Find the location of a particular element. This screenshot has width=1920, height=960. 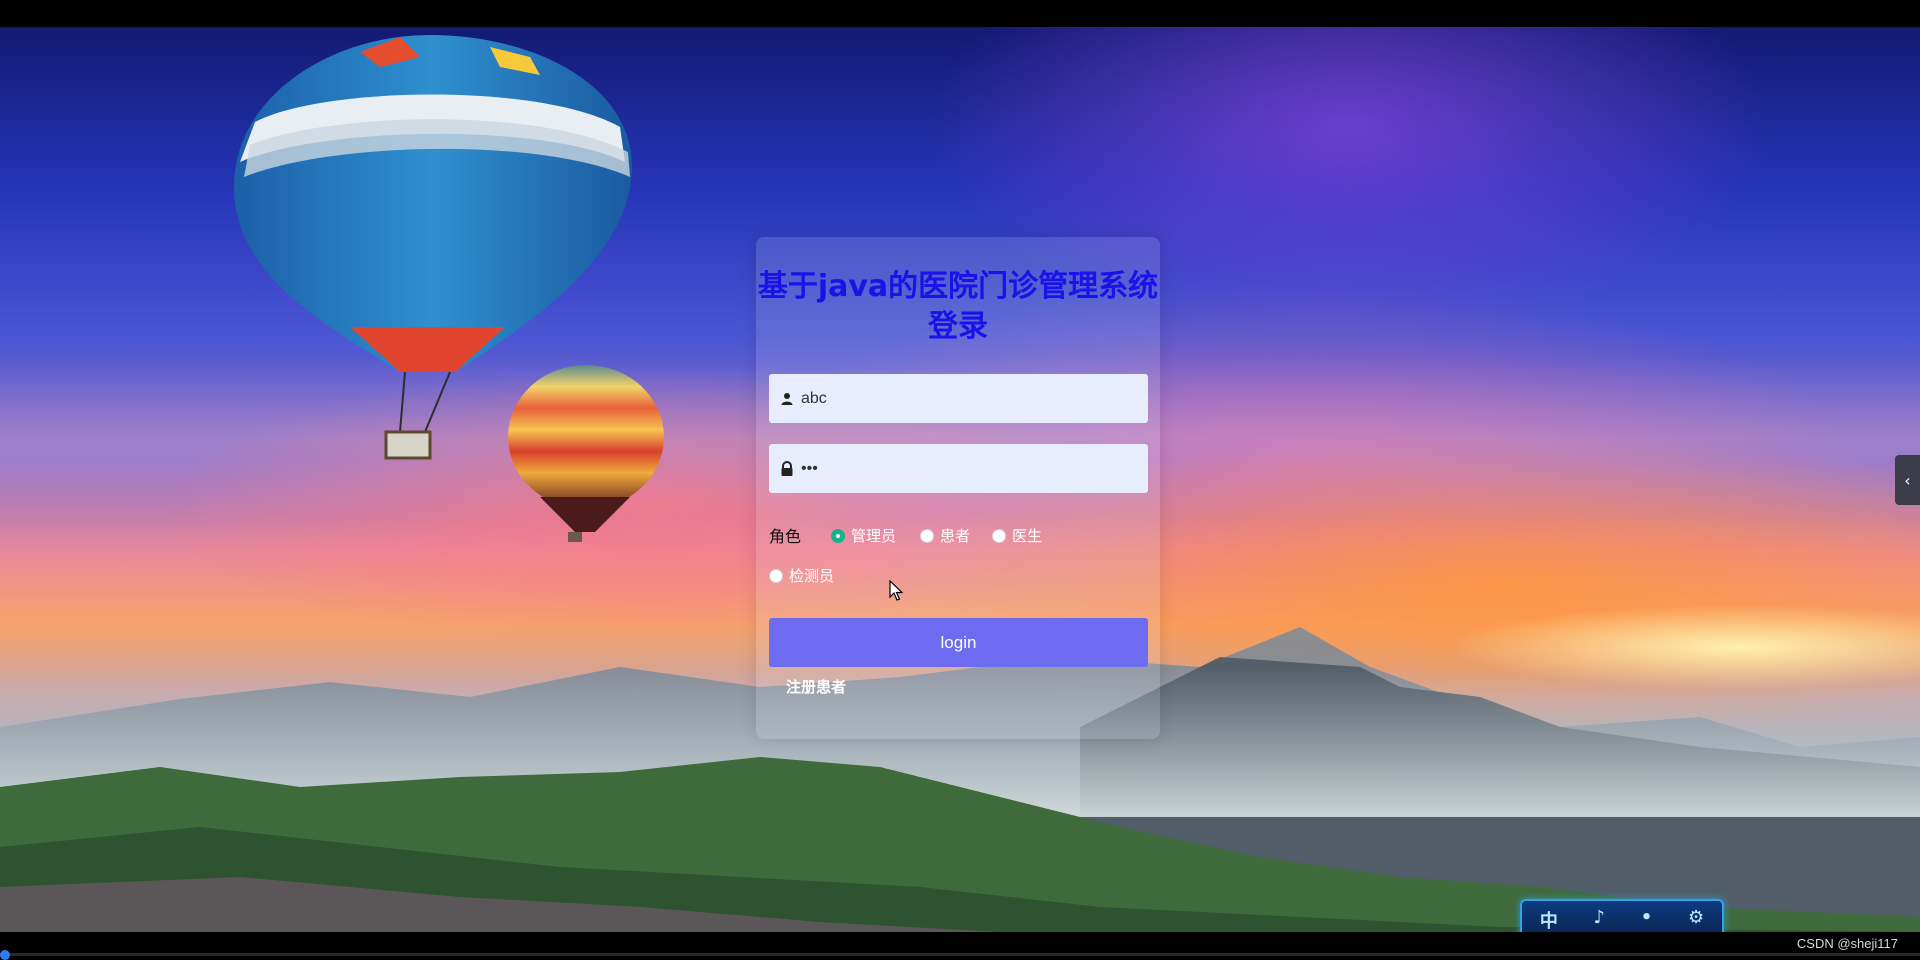

username-field is located at coordinates (958, 398).